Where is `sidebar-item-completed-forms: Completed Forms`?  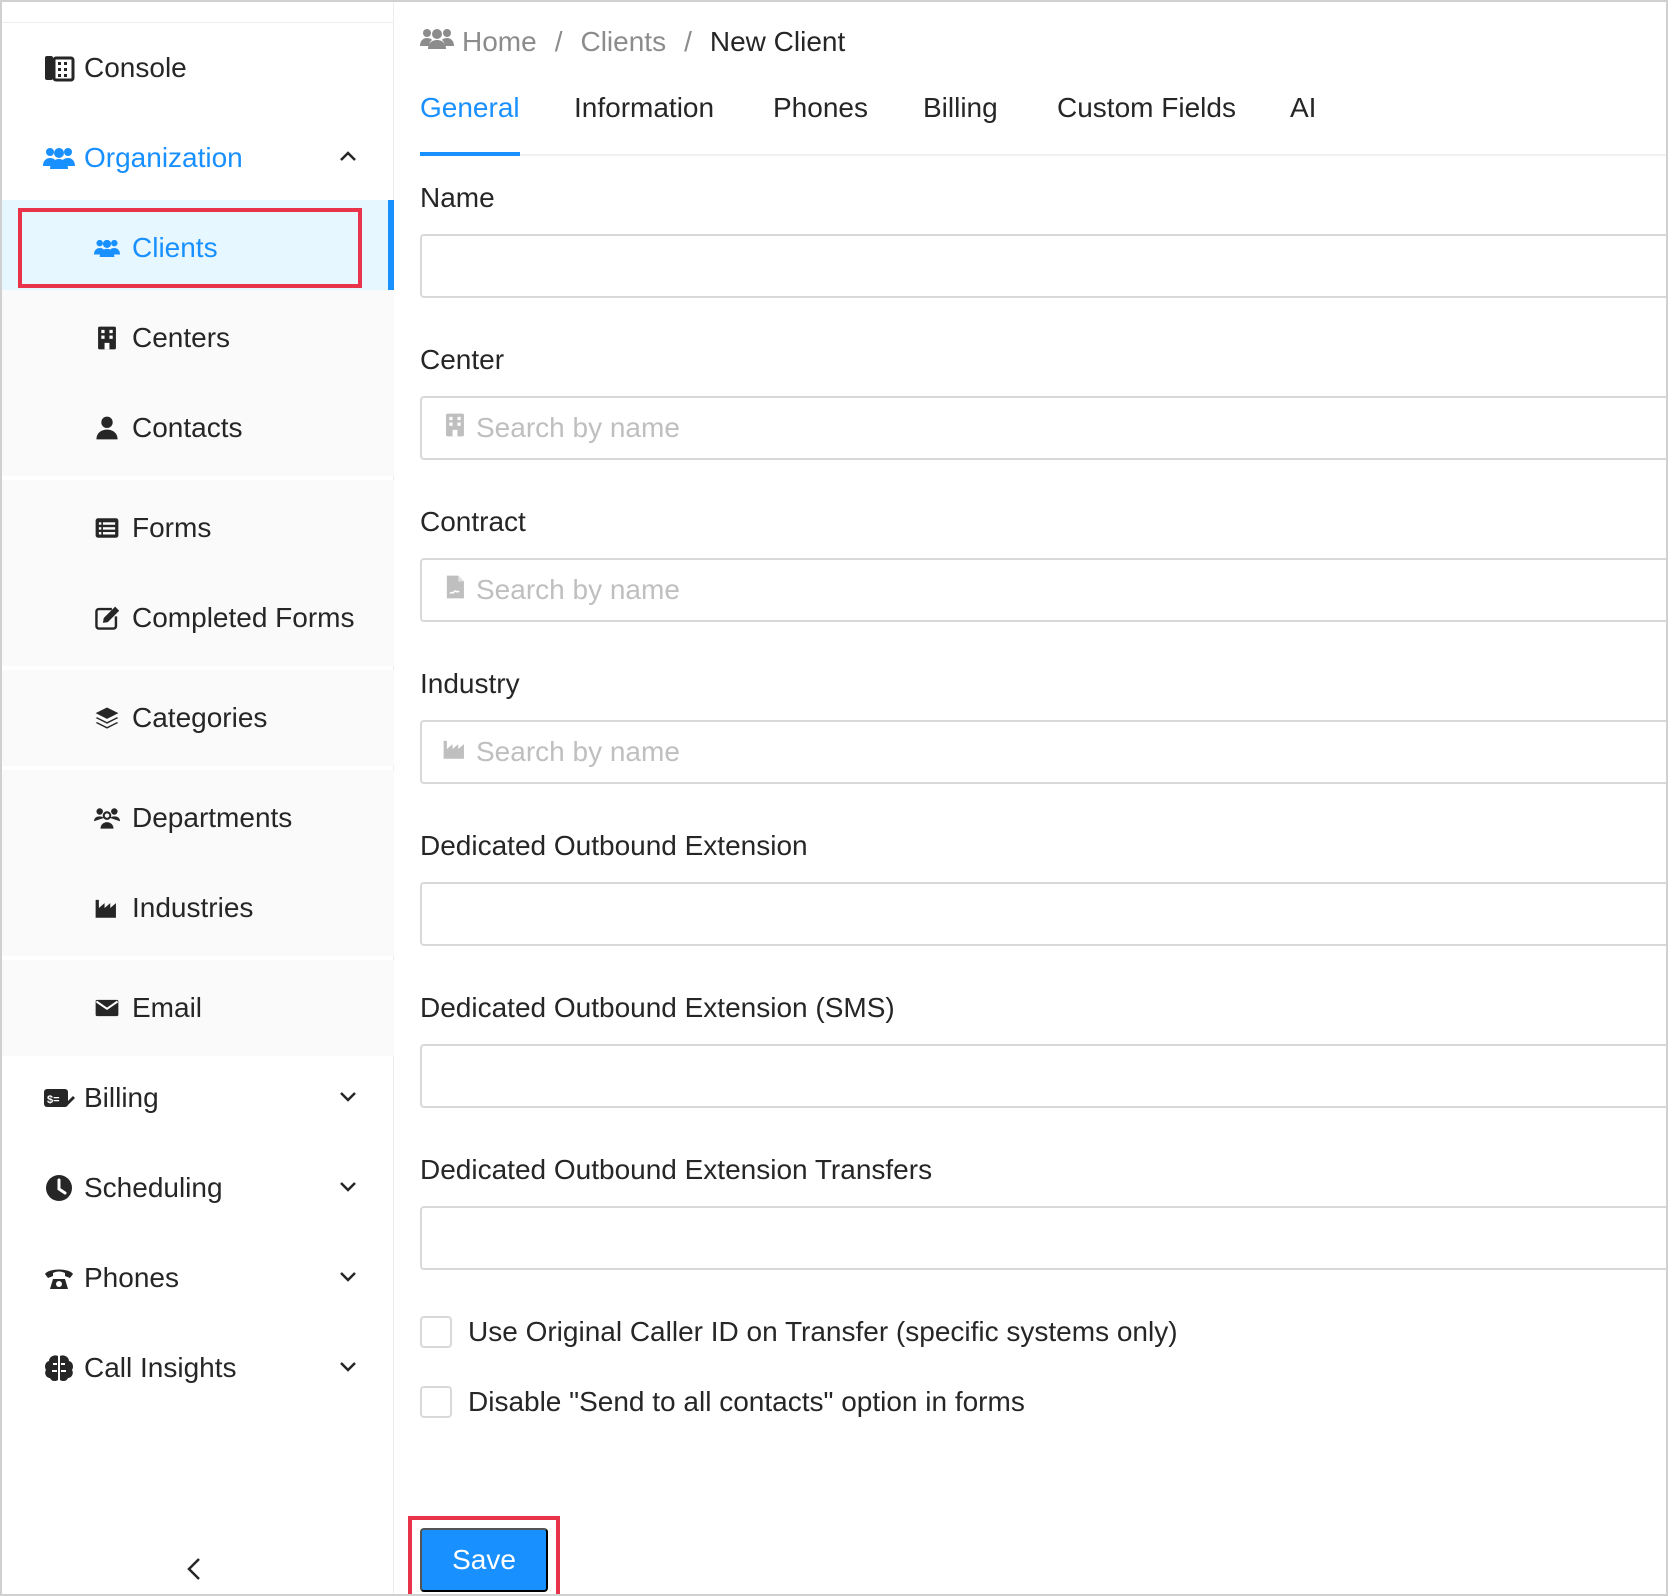 sidebar-item-completed-forms: Completed Forms is located at coordinates (198, 618).